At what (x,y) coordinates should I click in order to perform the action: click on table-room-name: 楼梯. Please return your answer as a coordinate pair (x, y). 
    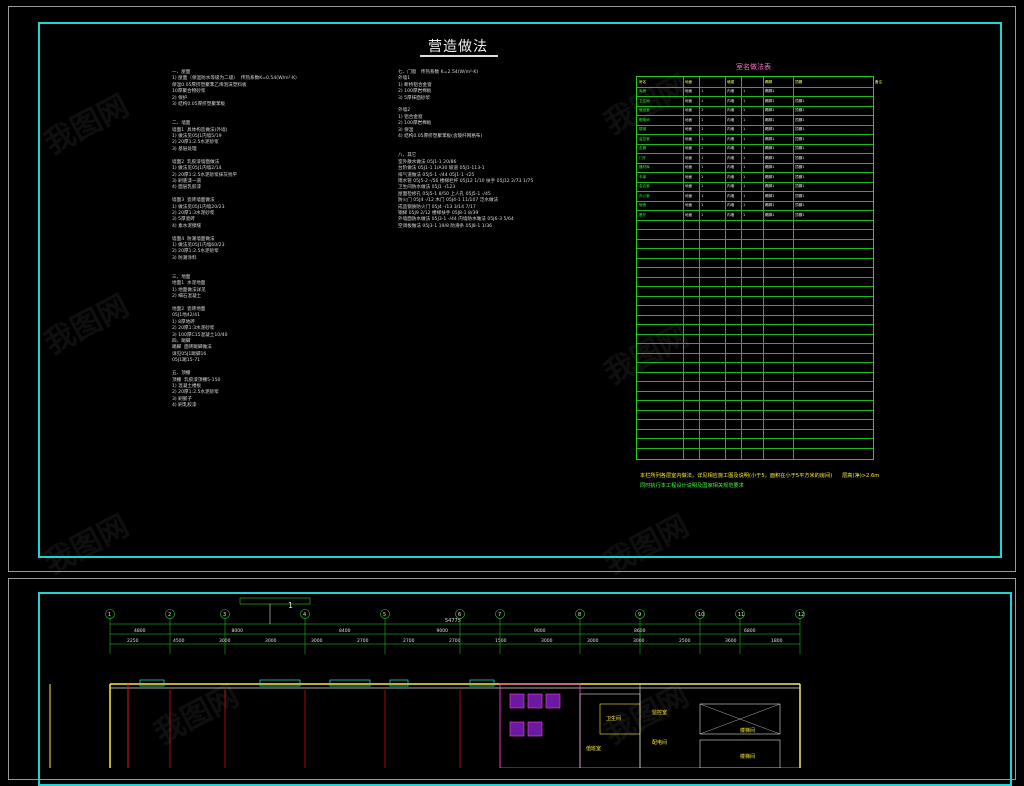
    Looking at the image, I should click on (643, 129).